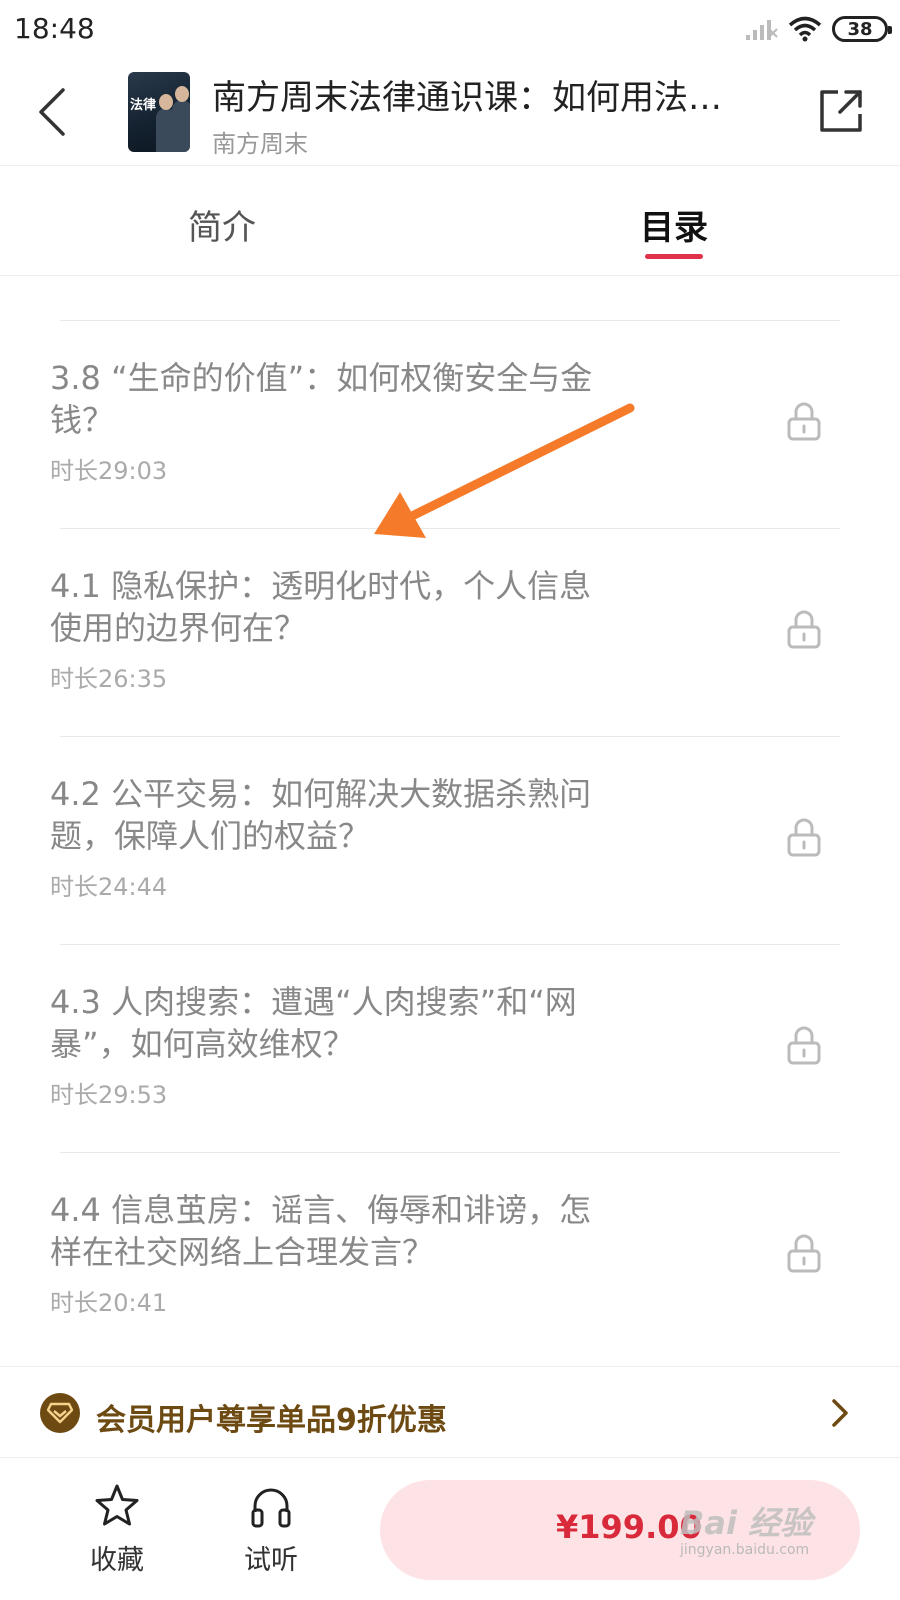 The height and width of the screenshot is (1600, 900). Describe the element at coordinates (321, 607) in the screenshot. I see `lesson-title: 4.1 隐私保护：透明化时代，个人信息使用的边界何在？` at that location.